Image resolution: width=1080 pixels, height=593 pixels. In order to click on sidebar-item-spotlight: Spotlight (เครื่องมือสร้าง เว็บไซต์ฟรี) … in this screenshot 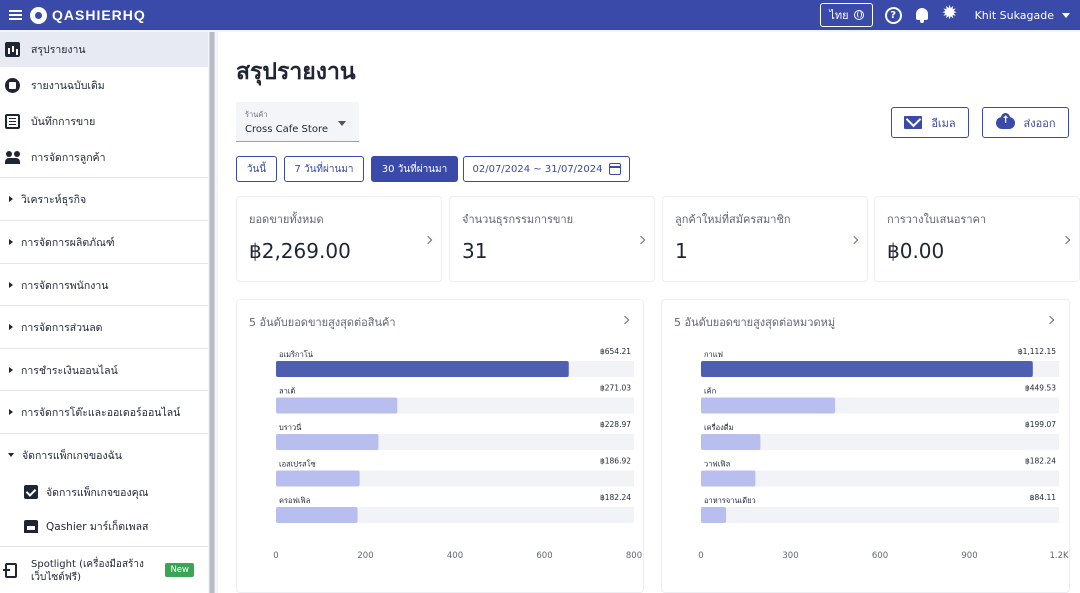, I will do `click(104, 570)`.